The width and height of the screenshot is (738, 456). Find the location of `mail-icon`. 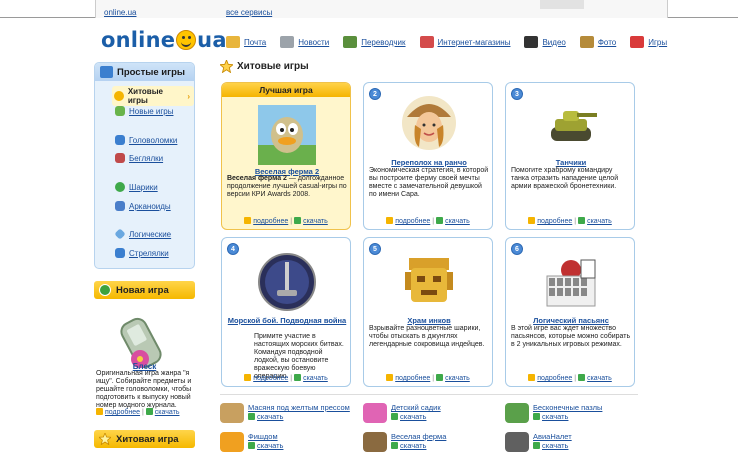

mail-icon is located at coordinates (233, 42).